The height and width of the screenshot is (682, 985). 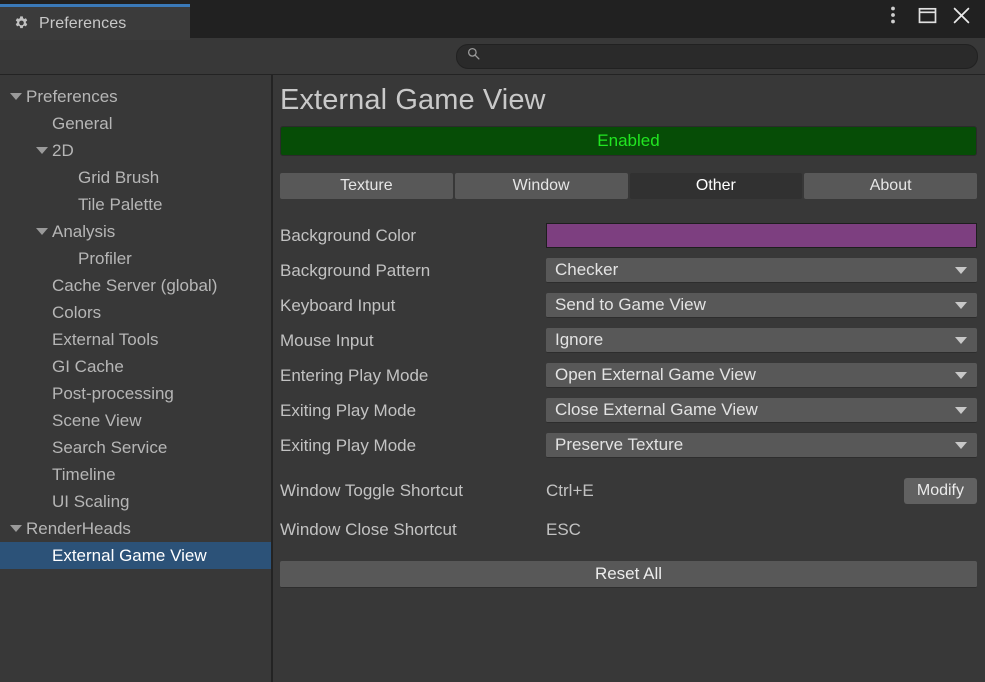 I want to click on field-label-background-color: Background Color, so click(x=348, y=235).